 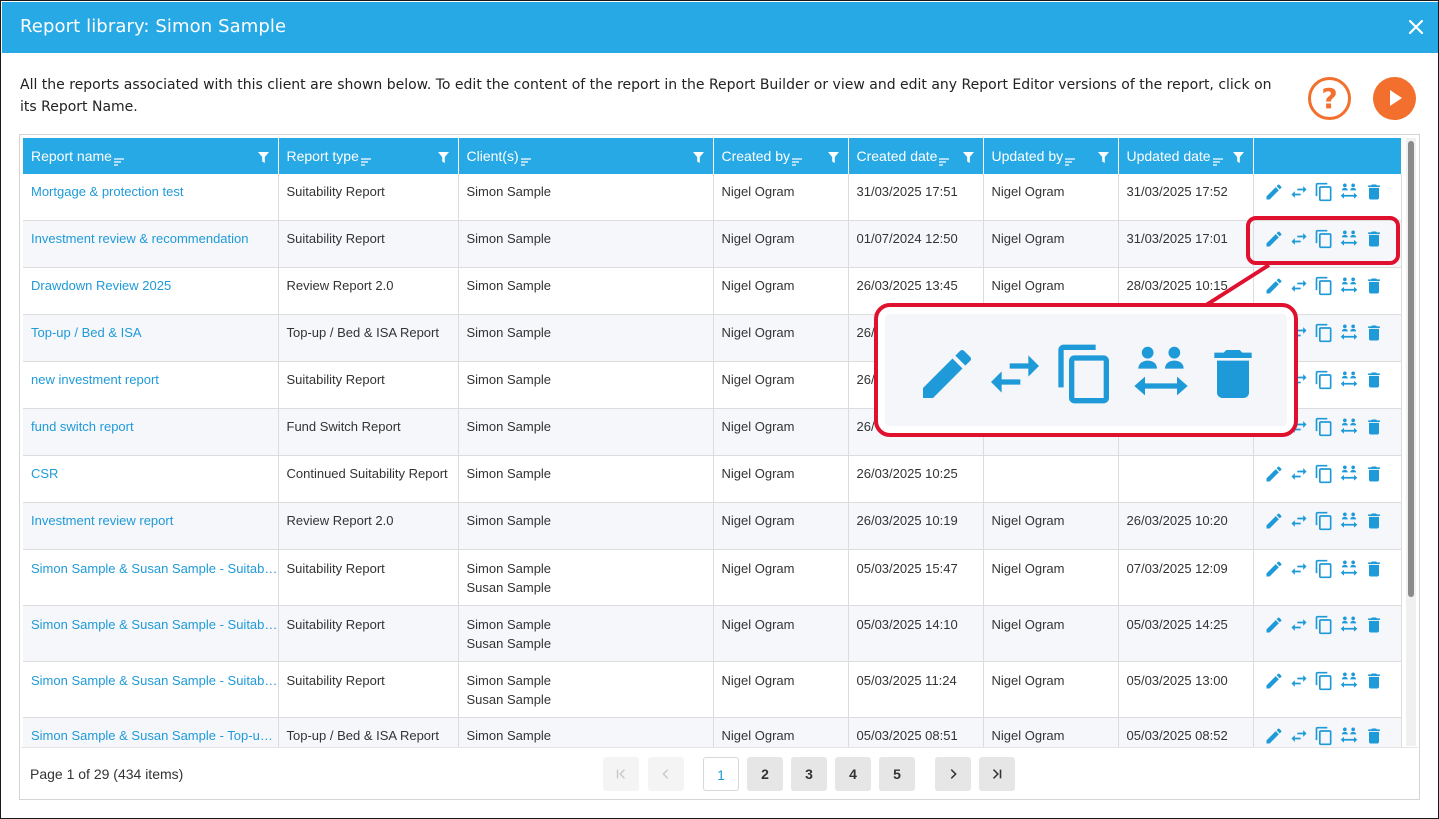 What do you see at coordinates (151, 338) in the screenshot?
I see `report-name-link: Top-up / Bed & ISA` at bounding box center [151, 338].